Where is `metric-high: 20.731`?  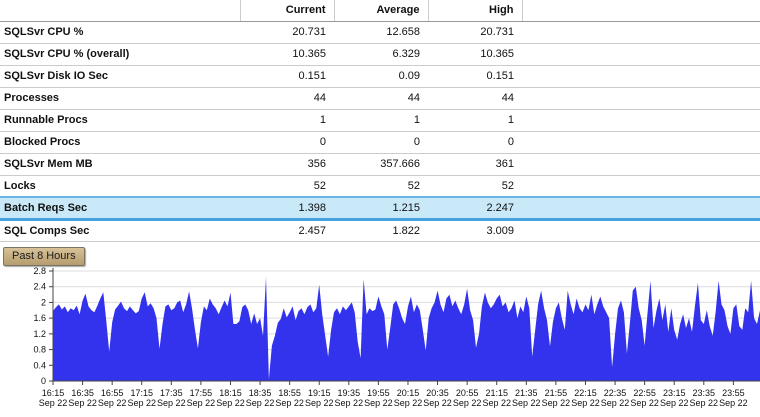 metric-high: 20.731 is located at coordinates (475, 32).